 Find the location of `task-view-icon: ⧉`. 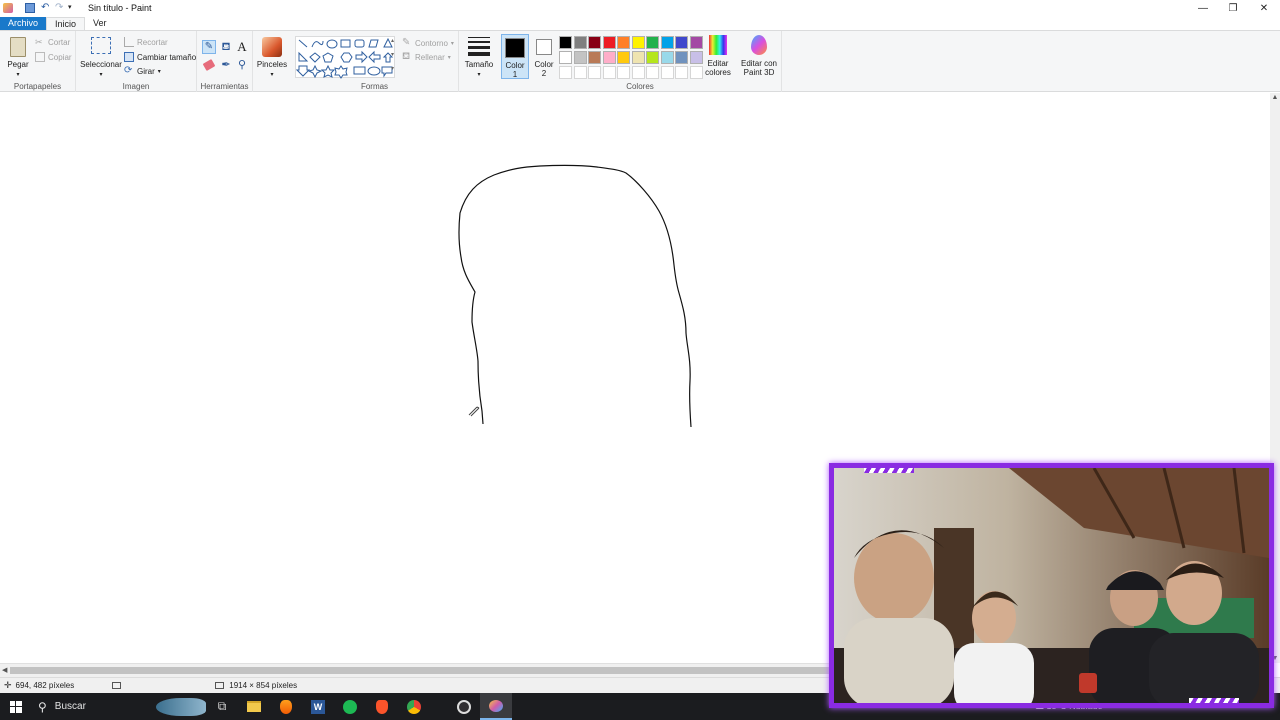

task-view-icon: ⧉ is located at coordinates (222, 706).